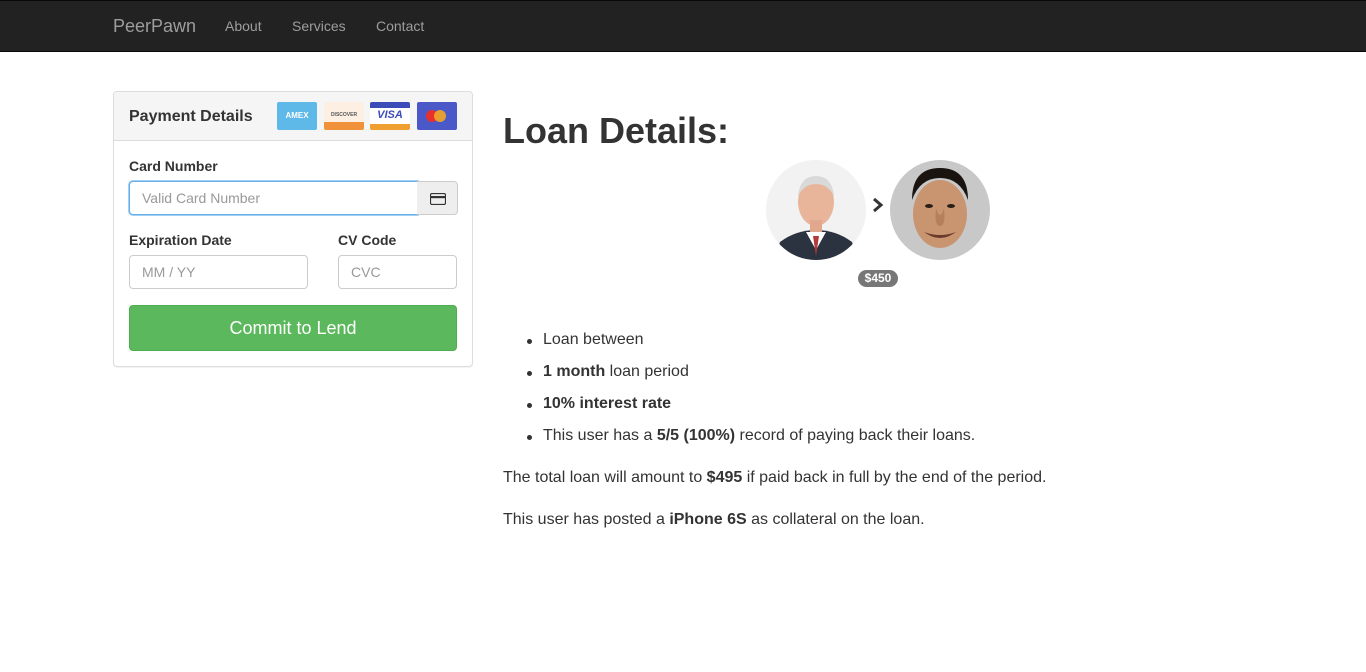 This screenshot has width=1366, height=672. Describe the element at coordinates (297, 116) in the screenshot. I see `amex-icon: AMEX` at that location.